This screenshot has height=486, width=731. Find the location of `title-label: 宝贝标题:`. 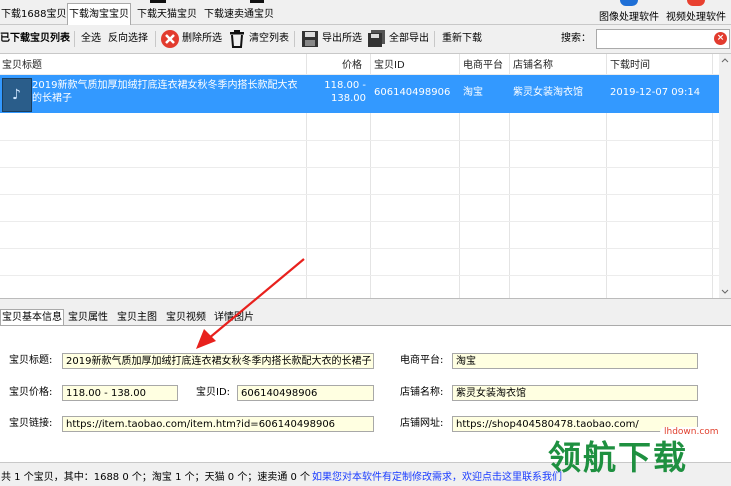

title-label: 宝贝标题: is located at coordinates (31, 360).